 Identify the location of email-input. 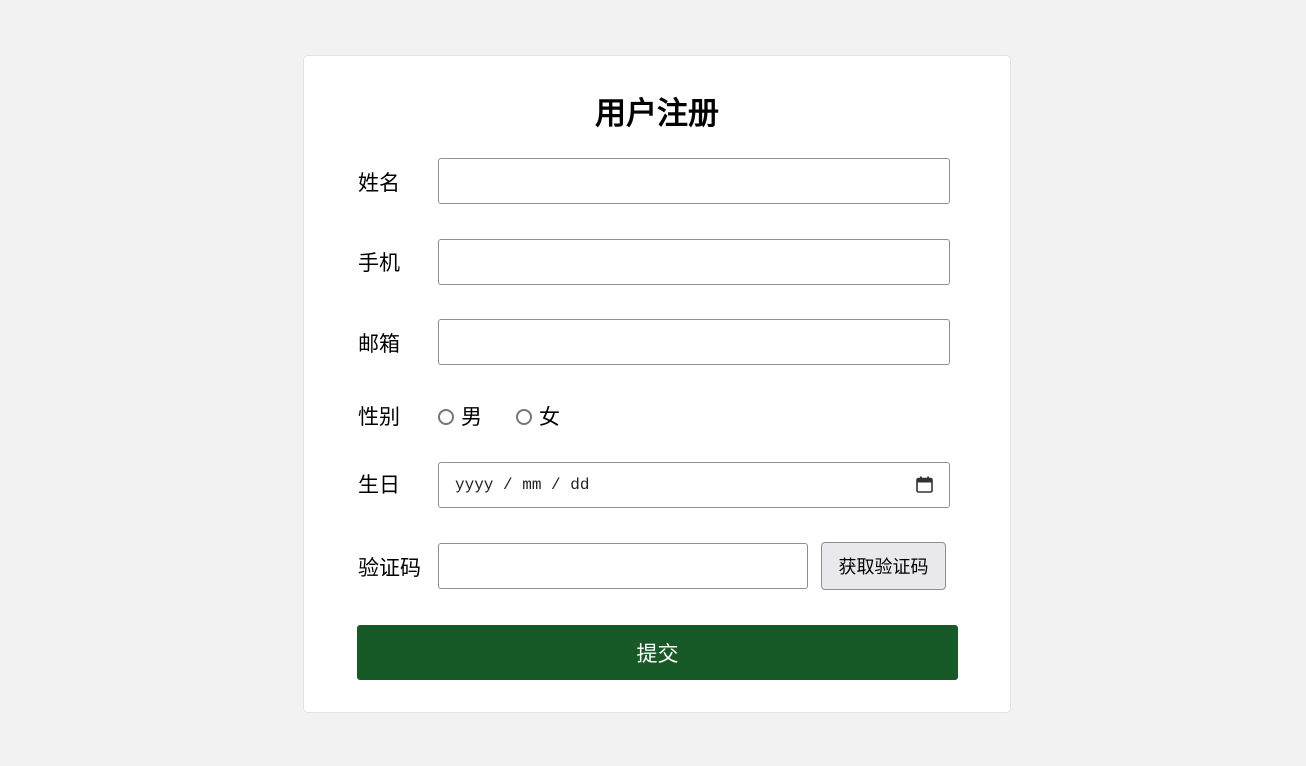
(694, 342).